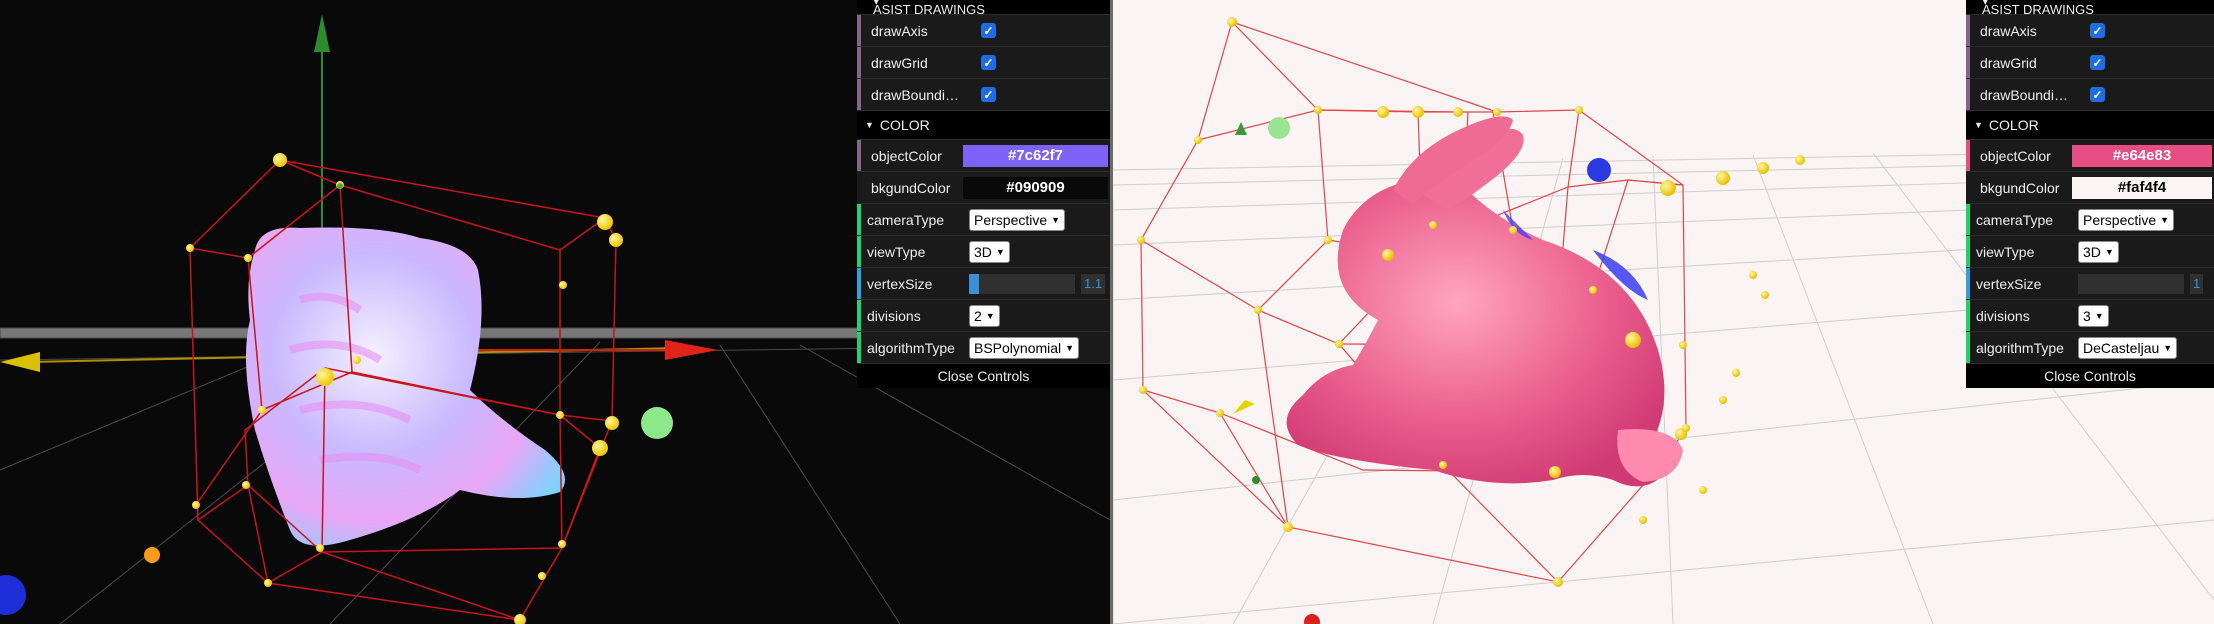 The image size is (2214, 624). Describe the element at coordinates (989, 251) in the screenshot. I see `left-view-type-select: 3D ▼` at that location.